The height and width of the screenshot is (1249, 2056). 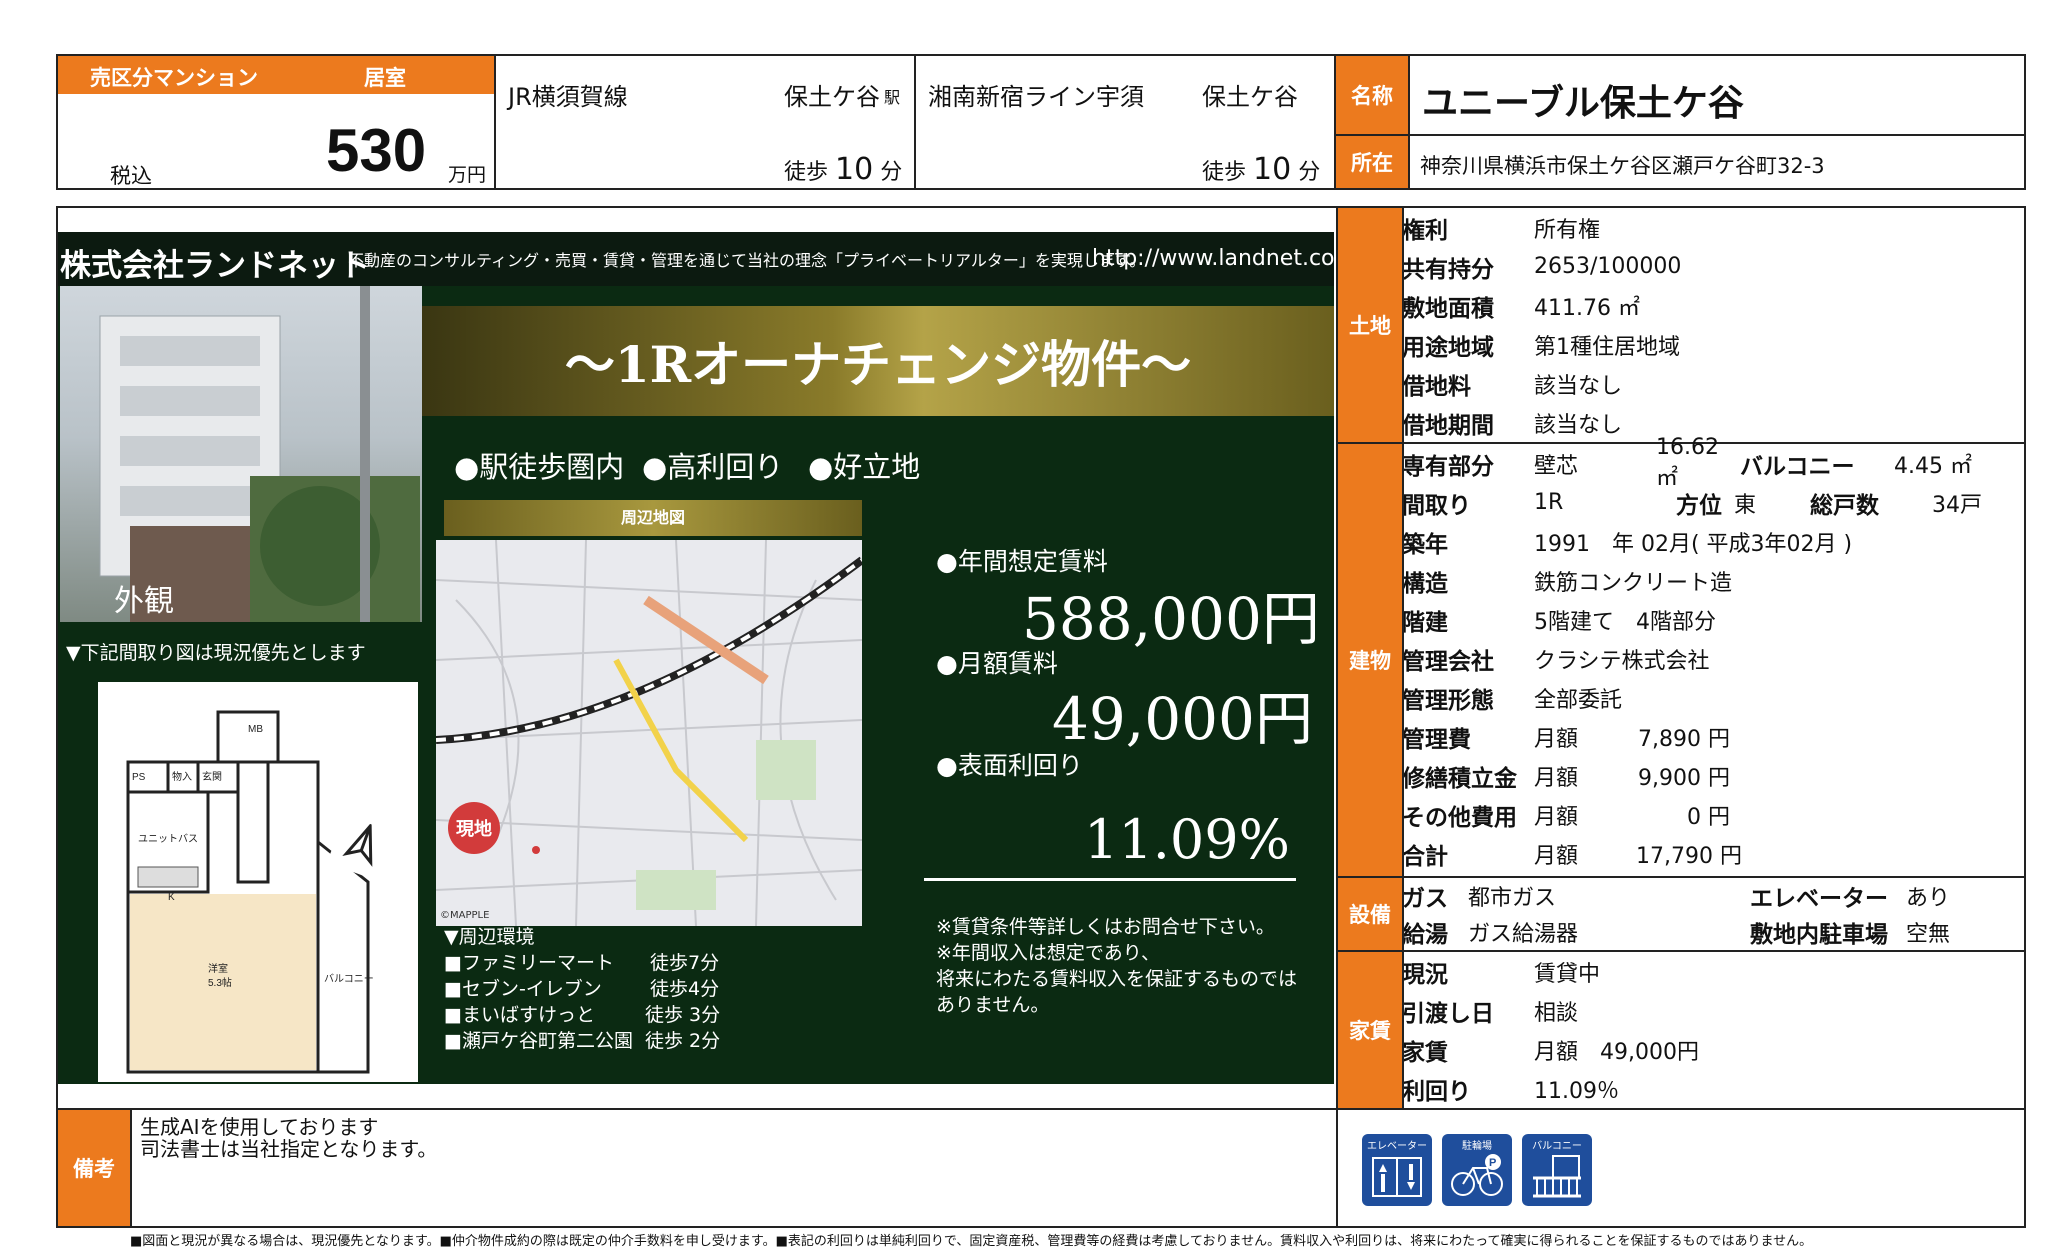 What do you see at coordinates (182, 776) in the screenshot?
I see `plan-storage: 物入` at bounding box center [182, 776].